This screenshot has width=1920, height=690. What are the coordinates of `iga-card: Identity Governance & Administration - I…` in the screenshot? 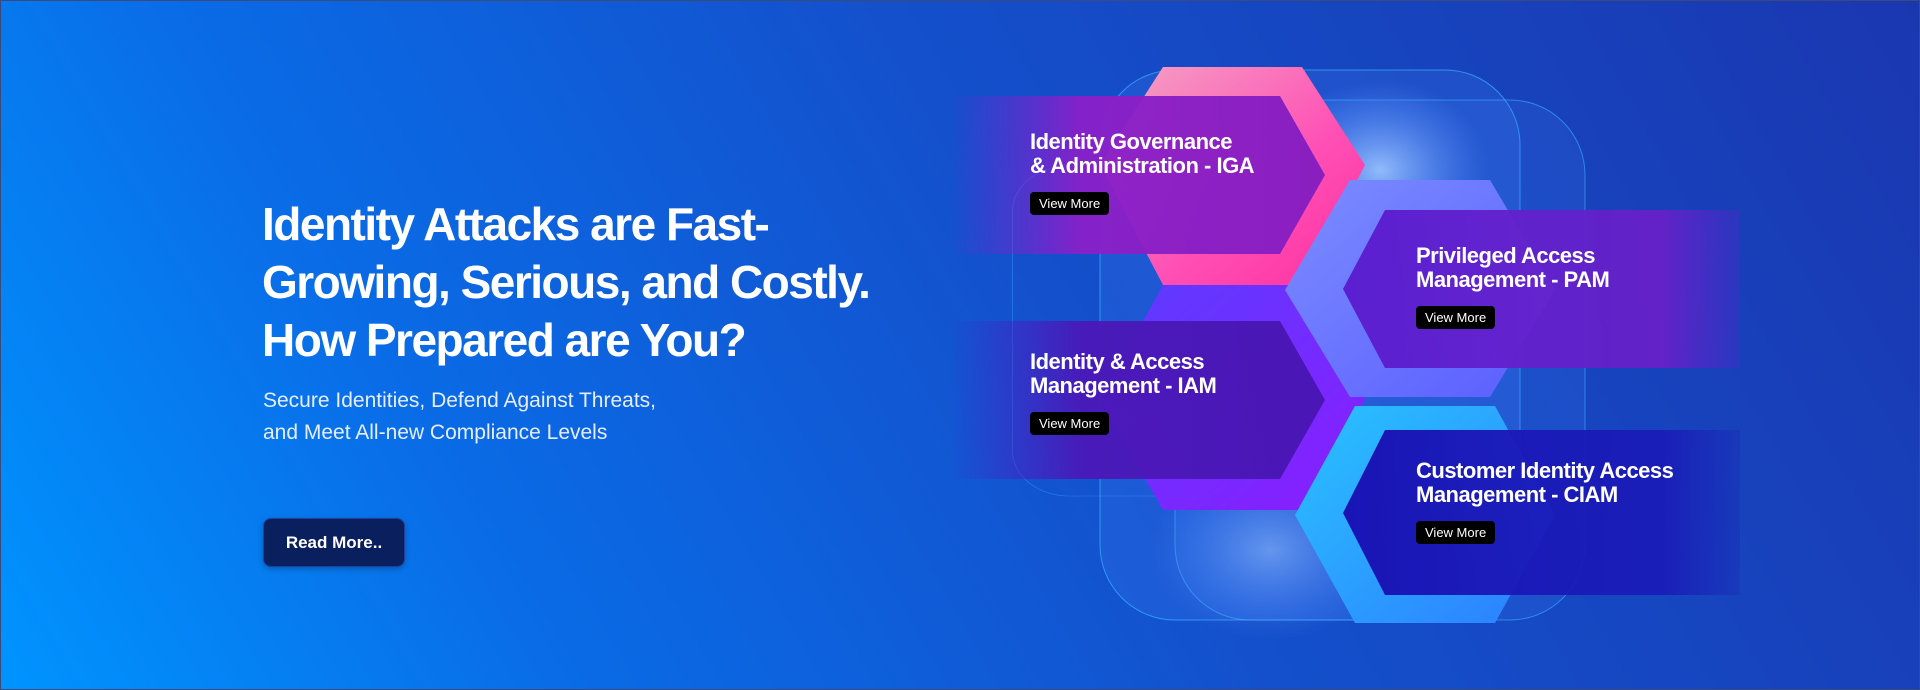 It's located at (1142, 172).